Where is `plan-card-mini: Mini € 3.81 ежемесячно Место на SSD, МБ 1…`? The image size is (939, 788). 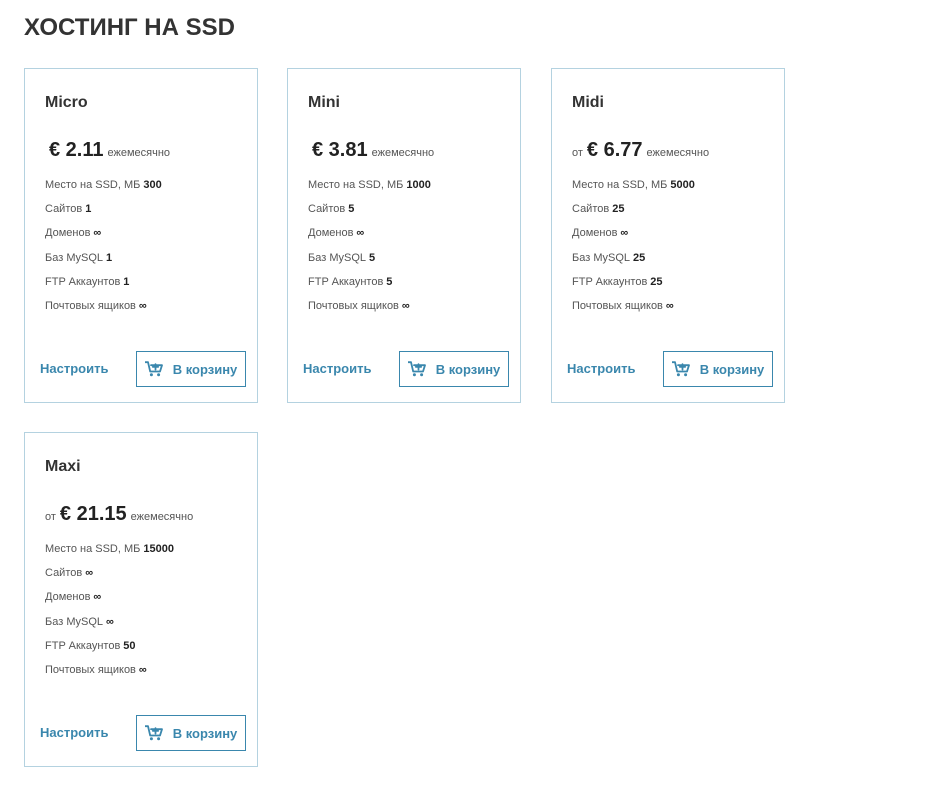
plan-card-mini: Mini € 3.81 ежемесячно Место на SSD, МБ 1… is located at coordinates (404, 235).